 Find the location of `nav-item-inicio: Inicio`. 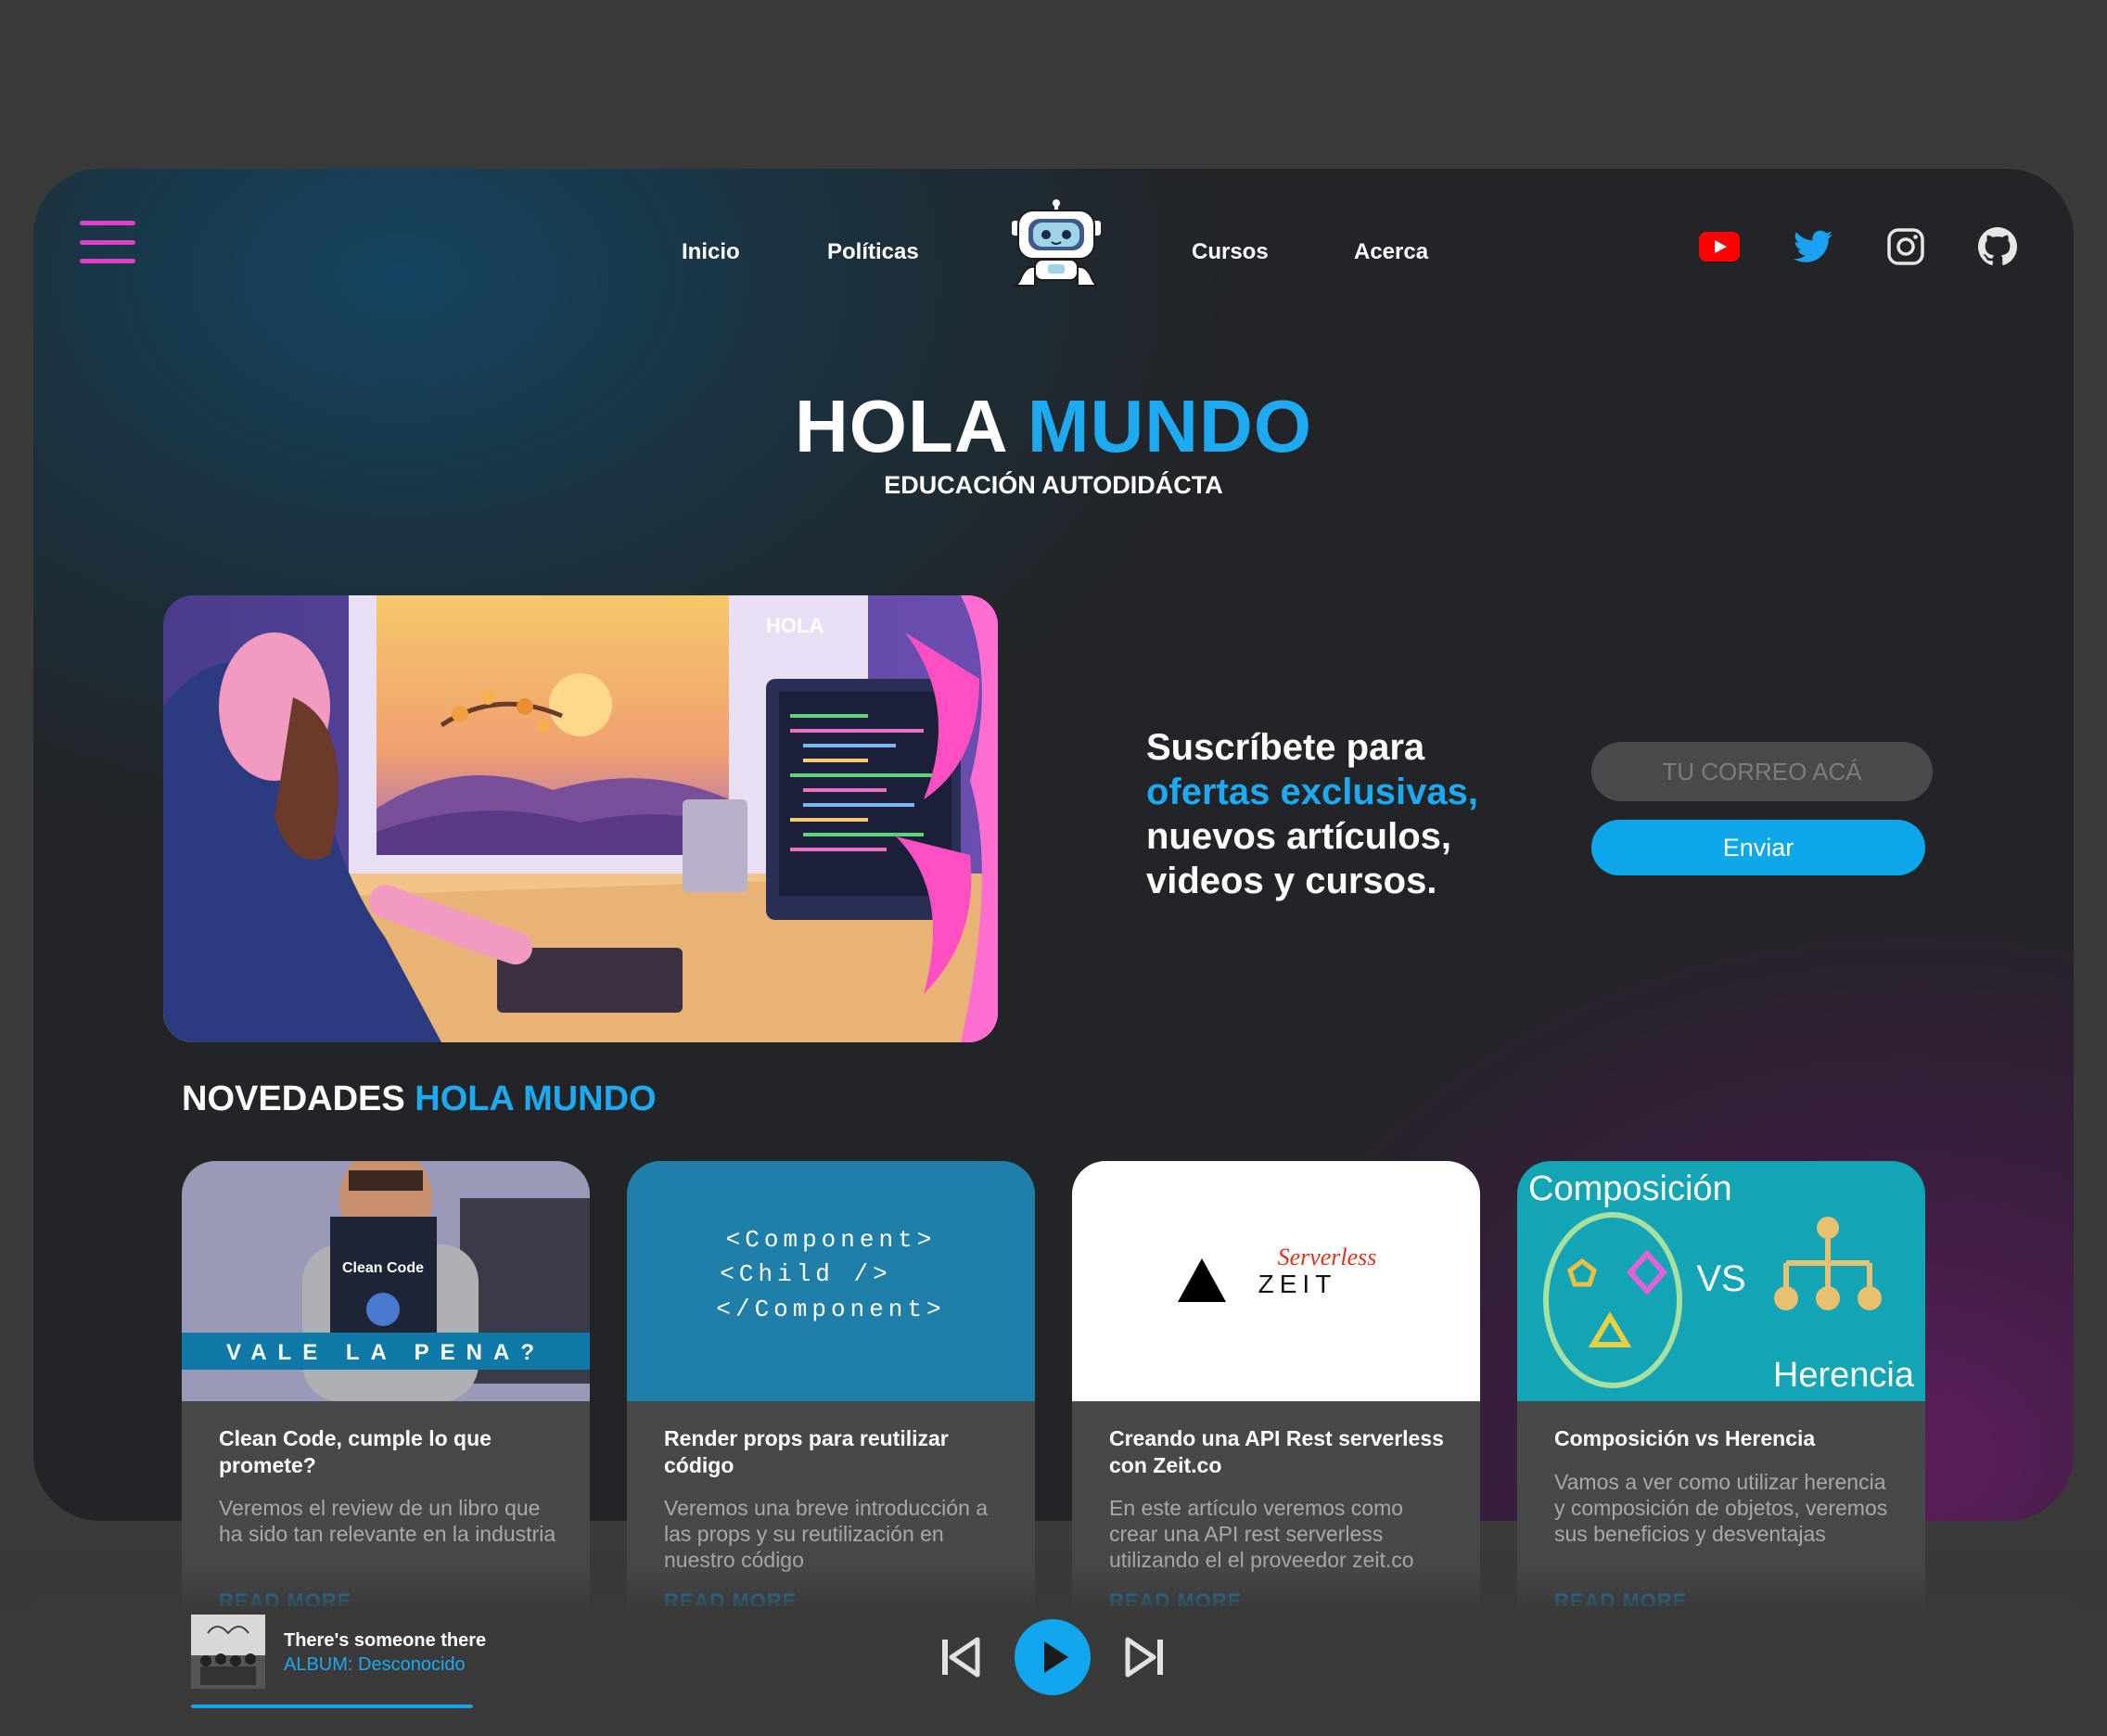

nav-item-inicio: Inicio is located at coordinates (711, 252).